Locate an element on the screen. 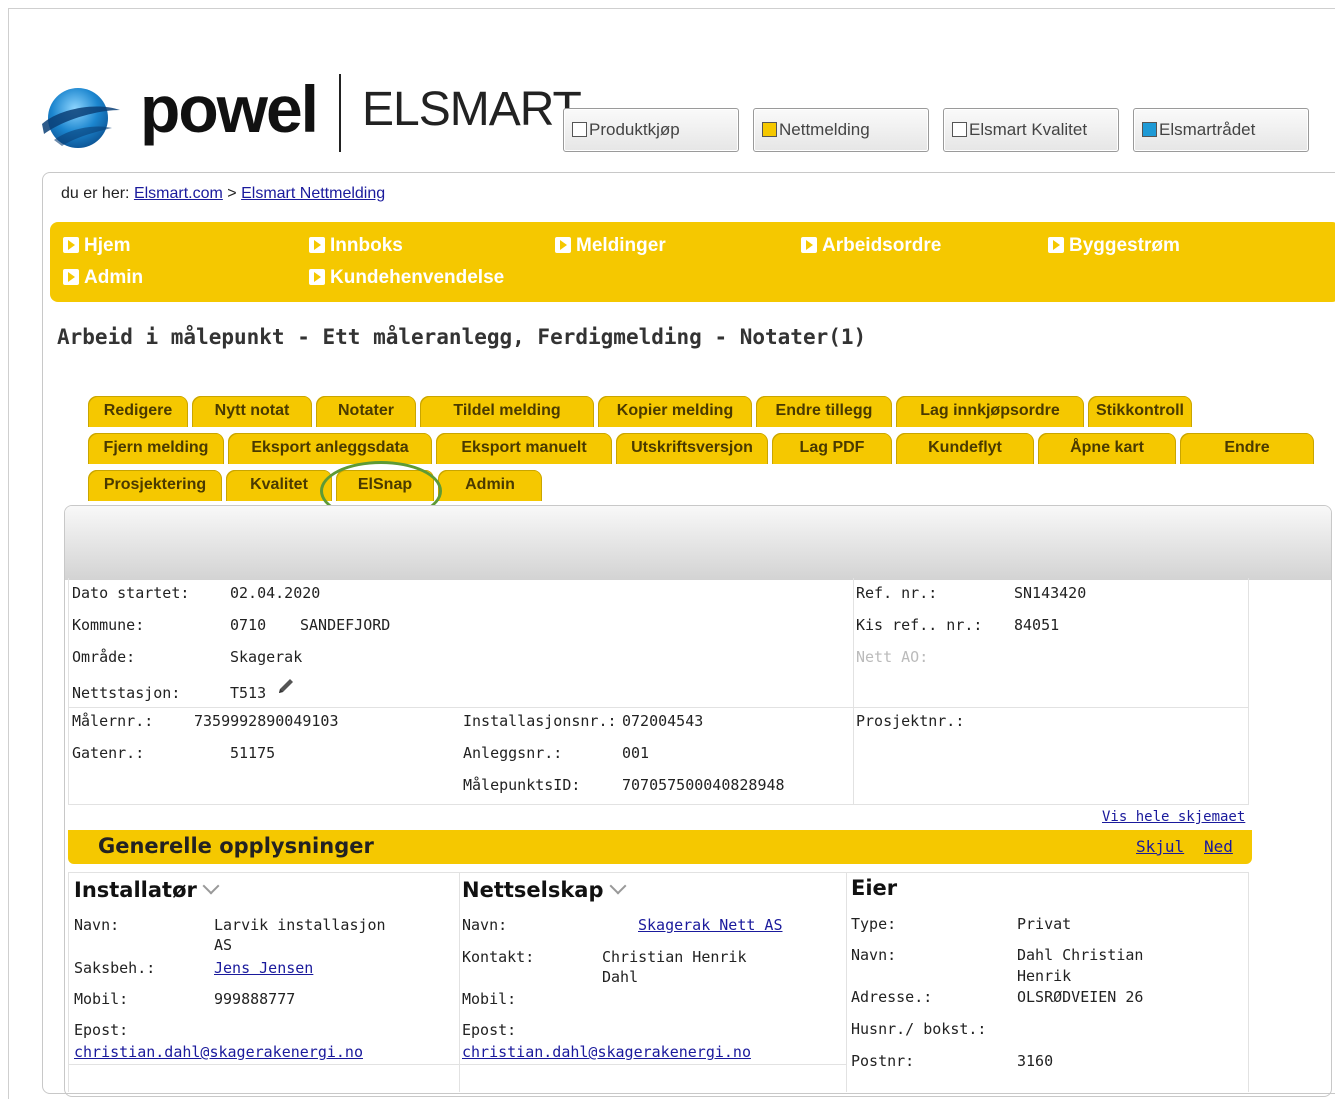 The height and width of the screenshot is (1099, 1335). tab-tildel-melding: Tildel melding is located at coordinates (507, 411).